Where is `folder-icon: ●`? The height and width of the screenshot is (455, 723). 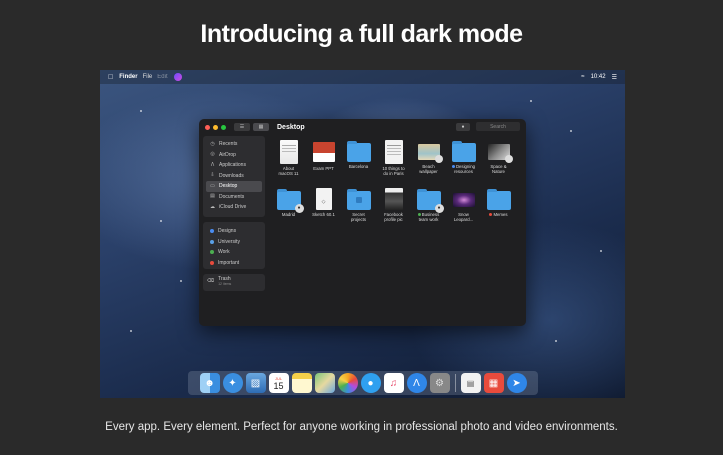
folder-icon: ● is located at coordinates (290, 201).